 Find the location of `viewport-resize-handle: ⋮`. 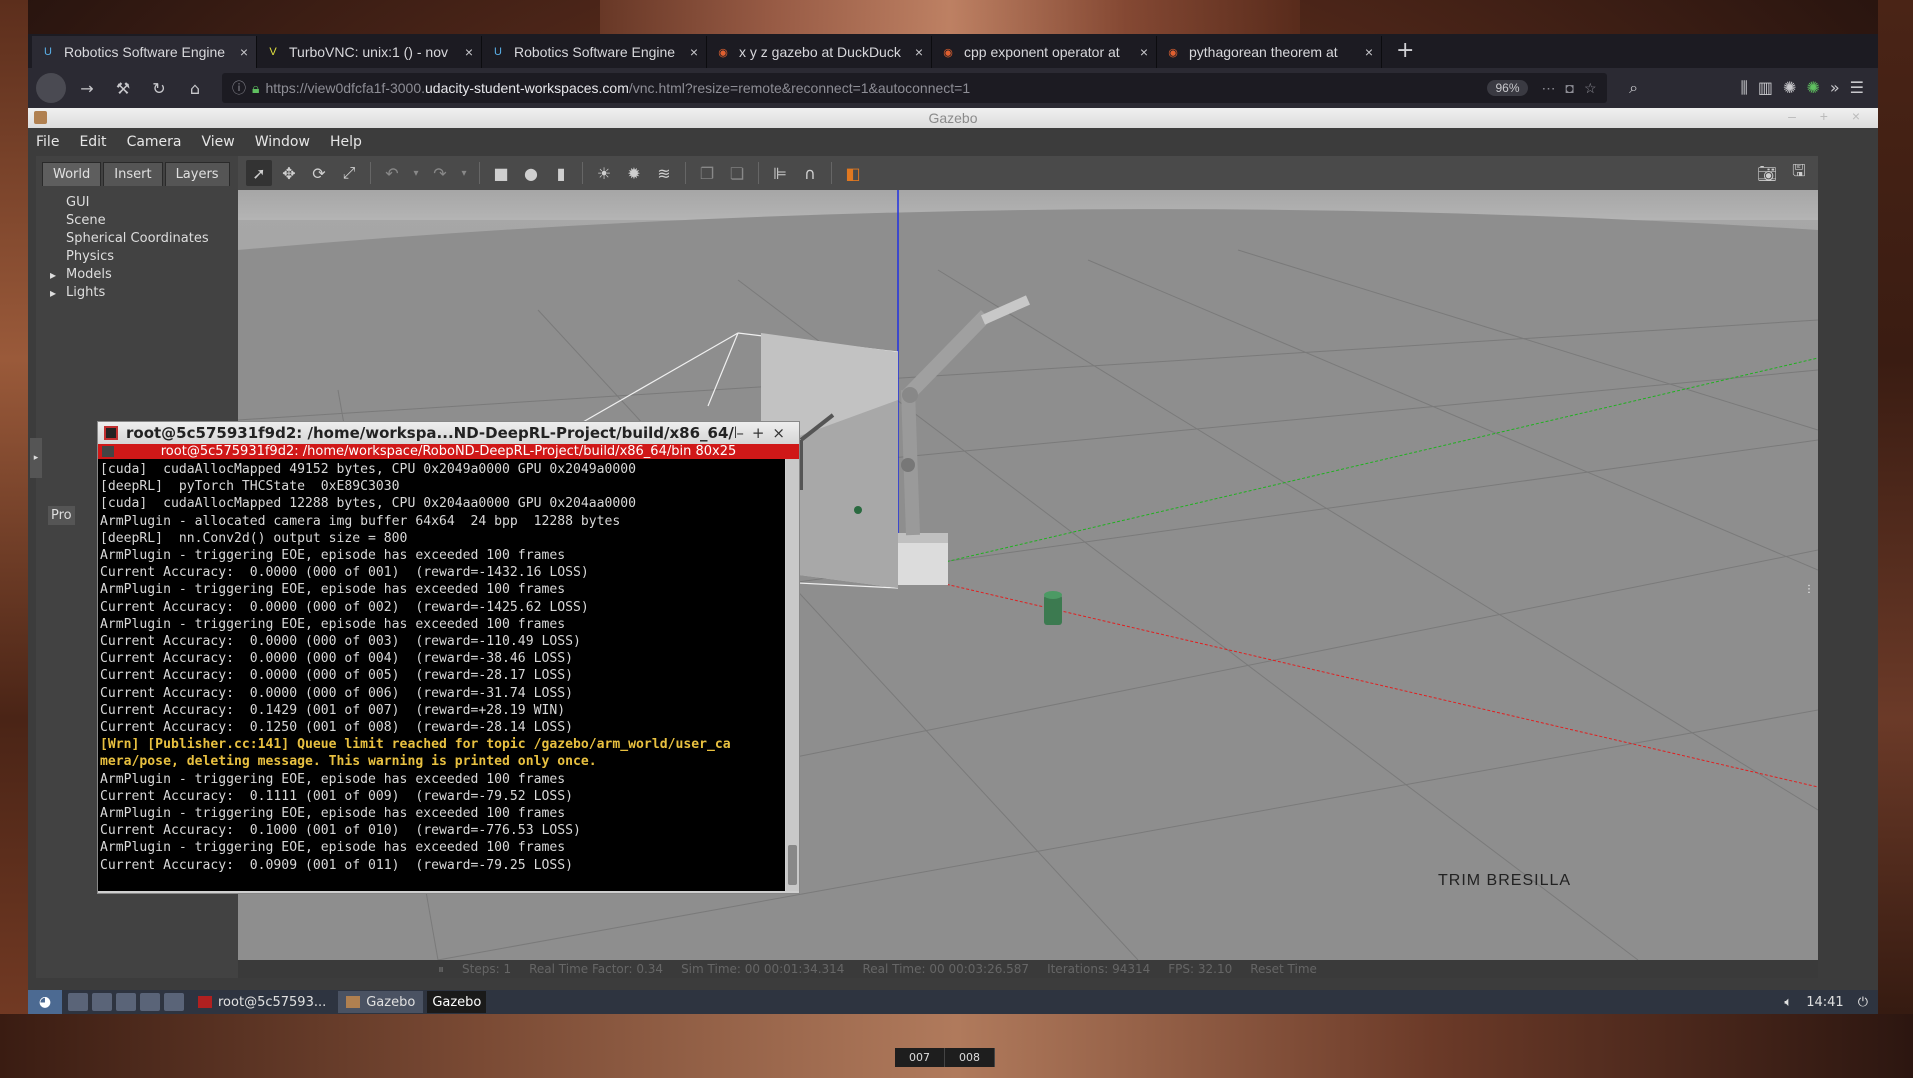

viewport-resize-handle: ⋮ is located at coordinates (1809, 589).